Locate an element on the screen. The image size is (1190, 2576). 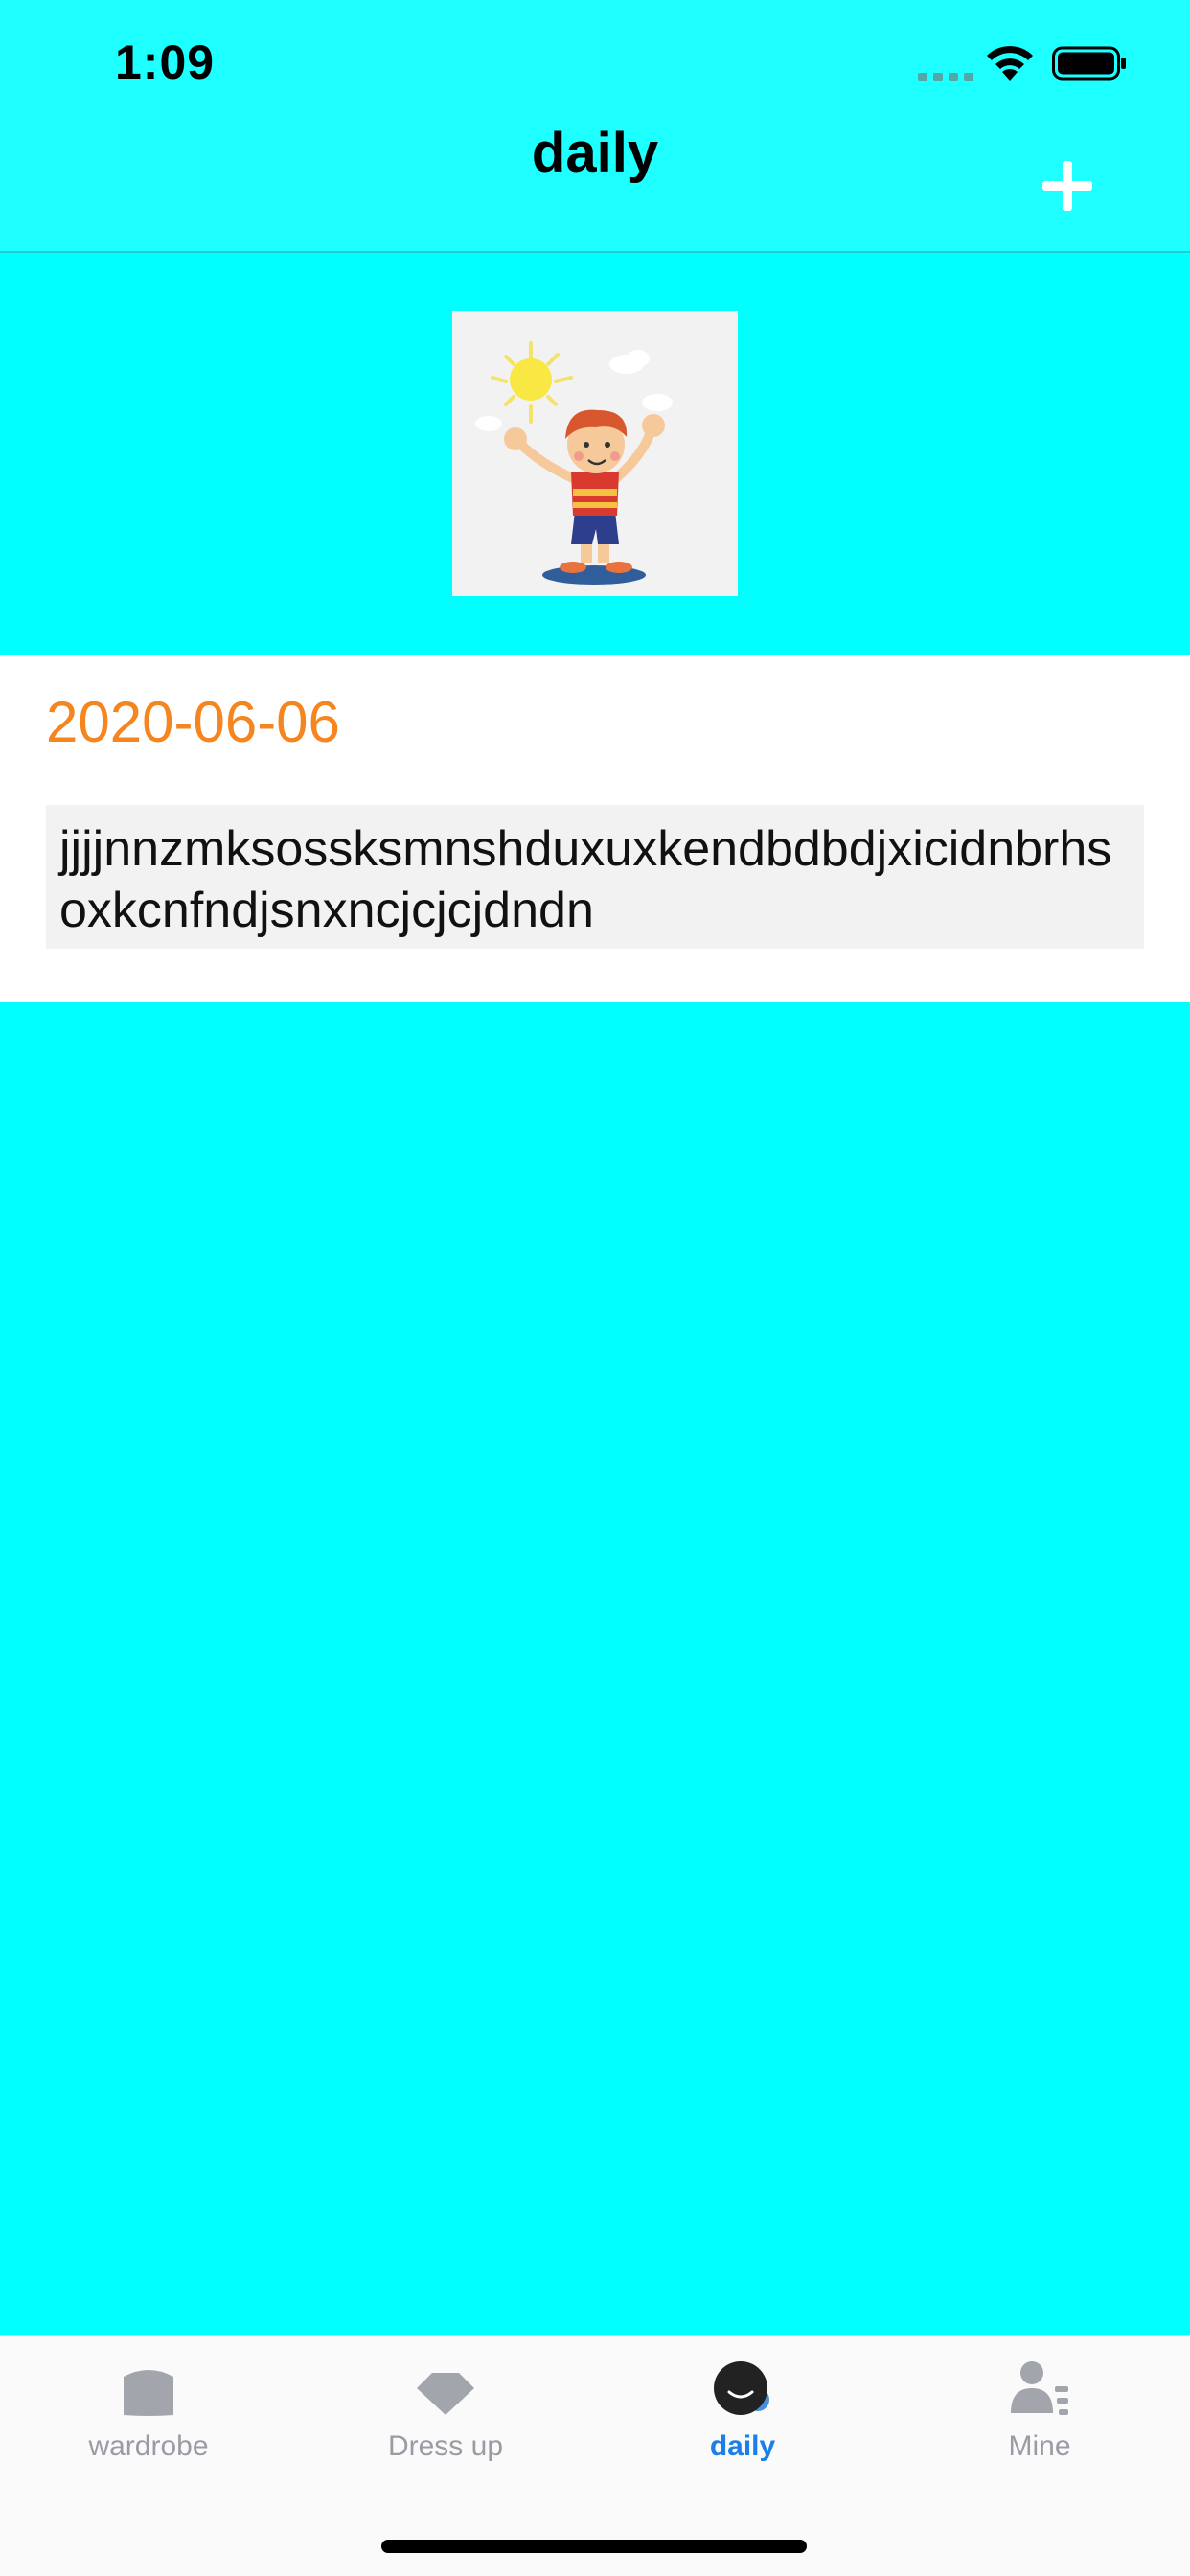
add-entry-button is located at coordinates (1068, 186).